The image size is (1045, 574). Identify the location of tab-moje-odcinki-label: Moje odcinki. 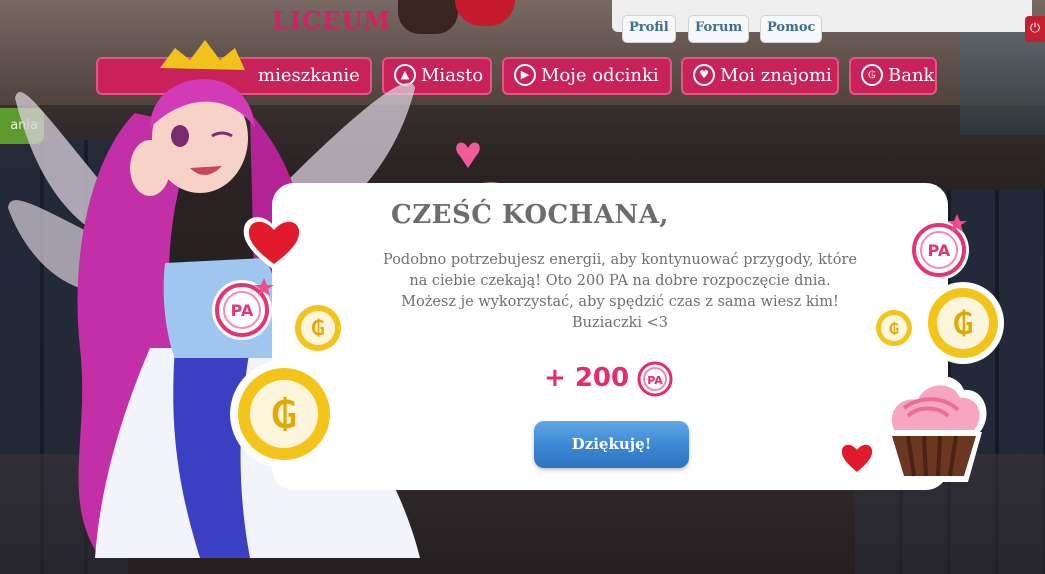
(600, 75).